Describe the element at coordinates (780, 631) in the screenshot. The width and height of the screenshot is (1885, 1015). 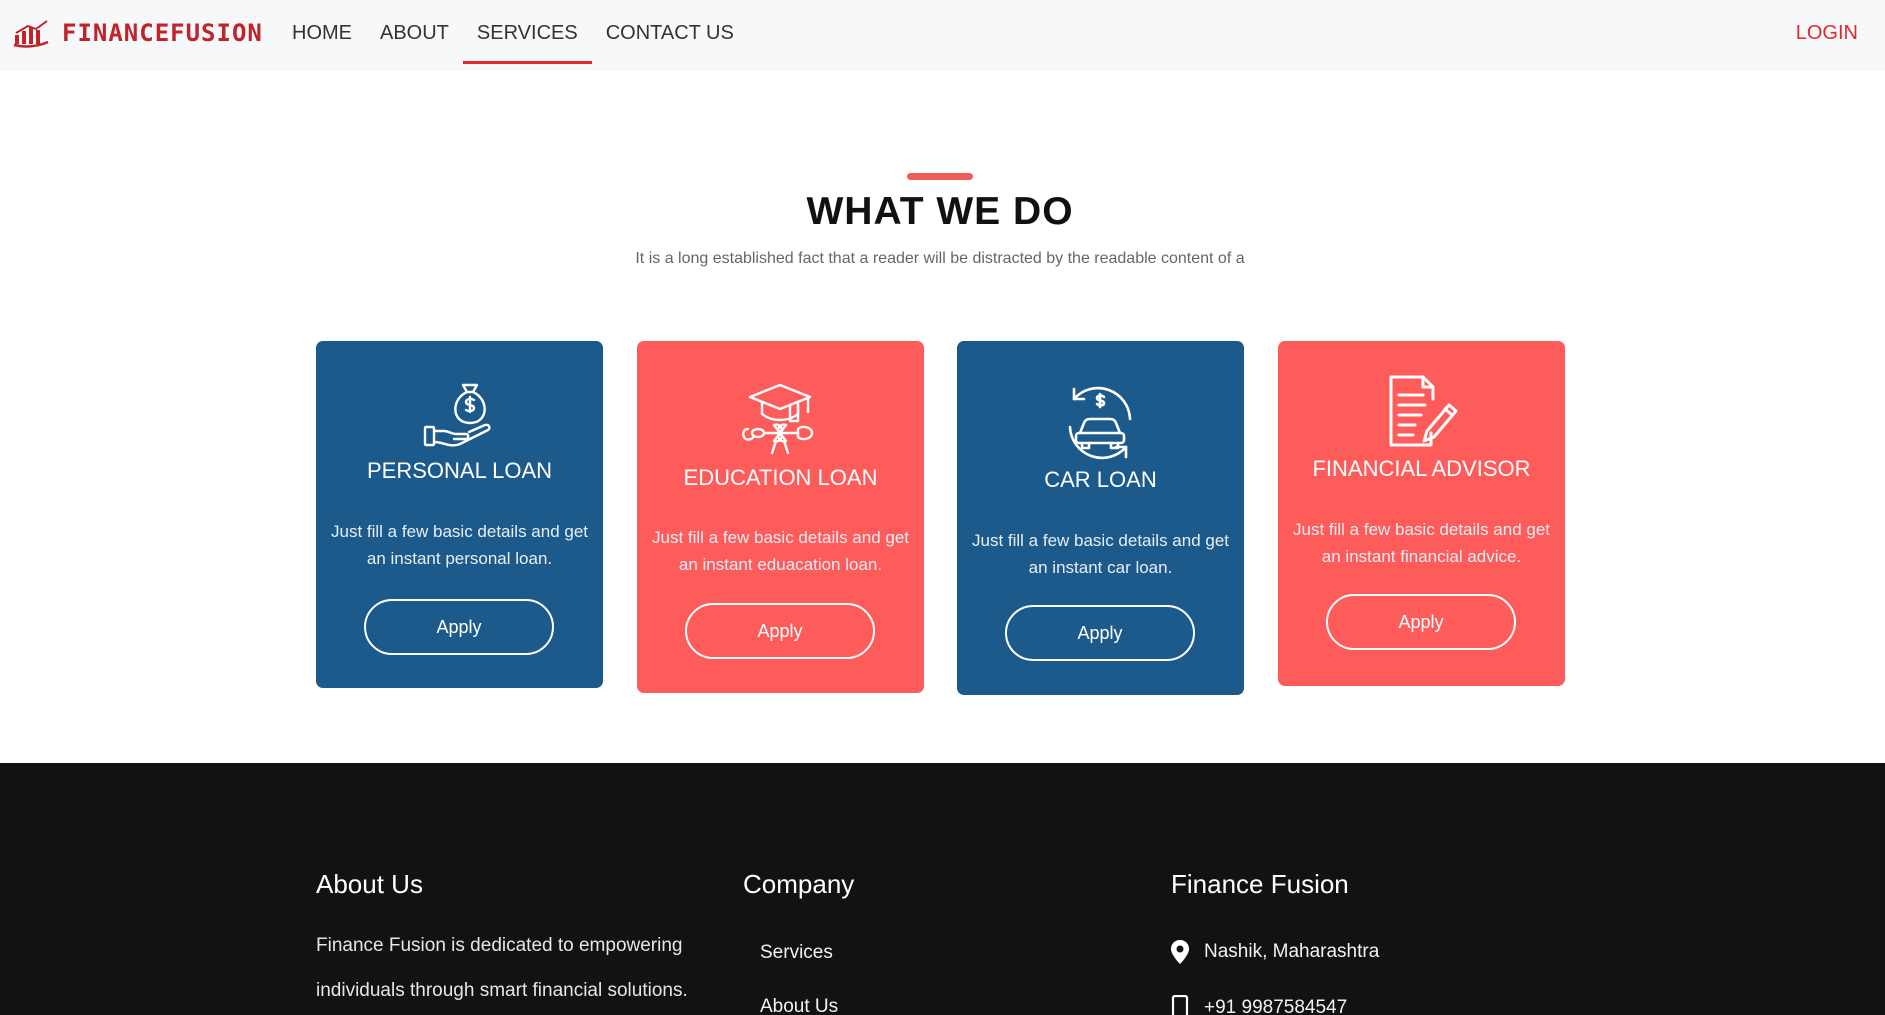
I see `education-loan-apply-button: Apply` at that location.